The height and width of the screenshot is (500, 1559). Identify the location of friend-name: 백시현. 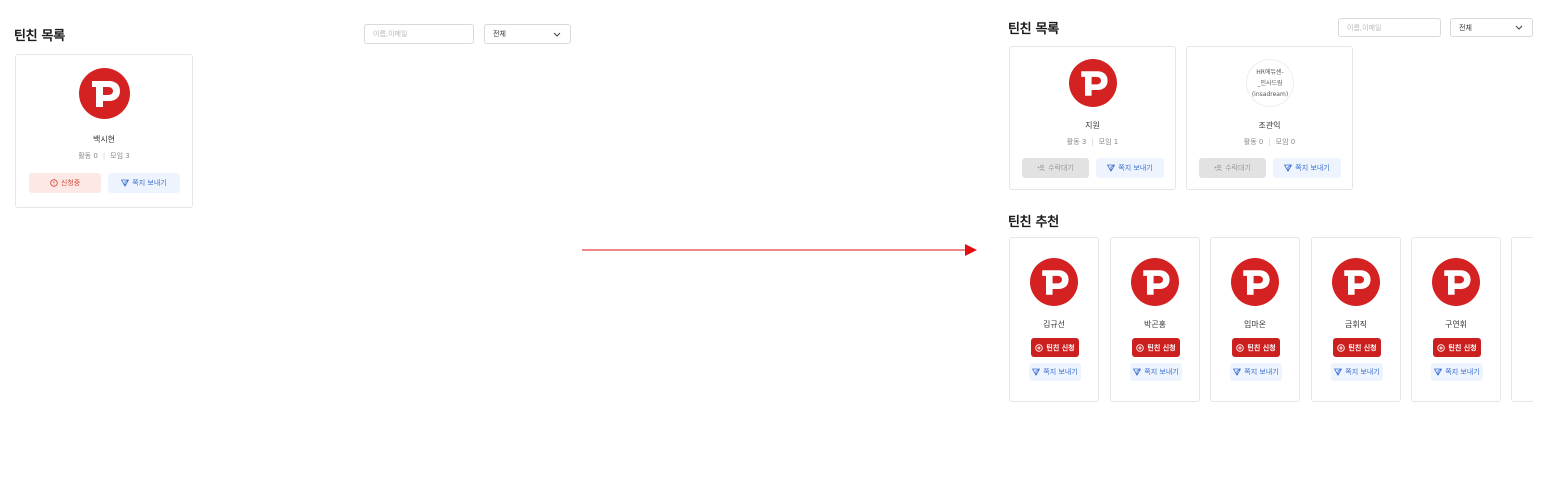
(104, 139).